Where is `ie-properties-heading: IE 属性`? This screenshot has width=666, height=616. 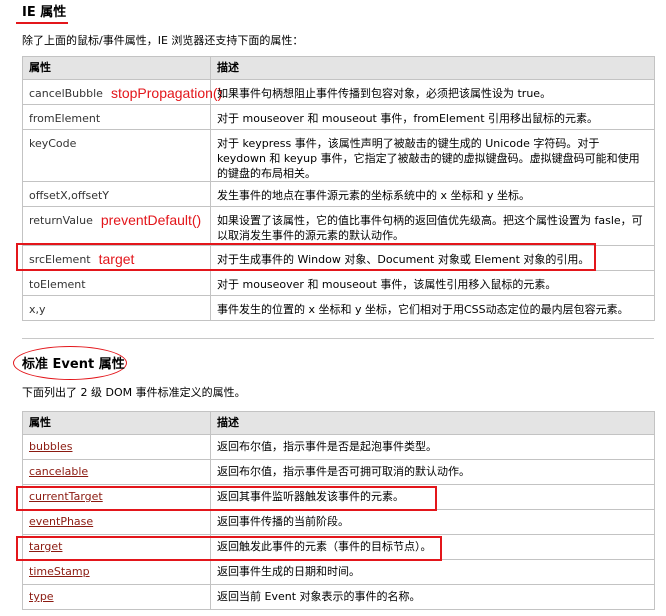 ie-properties-heading: IE 属性 is located at coordinates (44, 12).